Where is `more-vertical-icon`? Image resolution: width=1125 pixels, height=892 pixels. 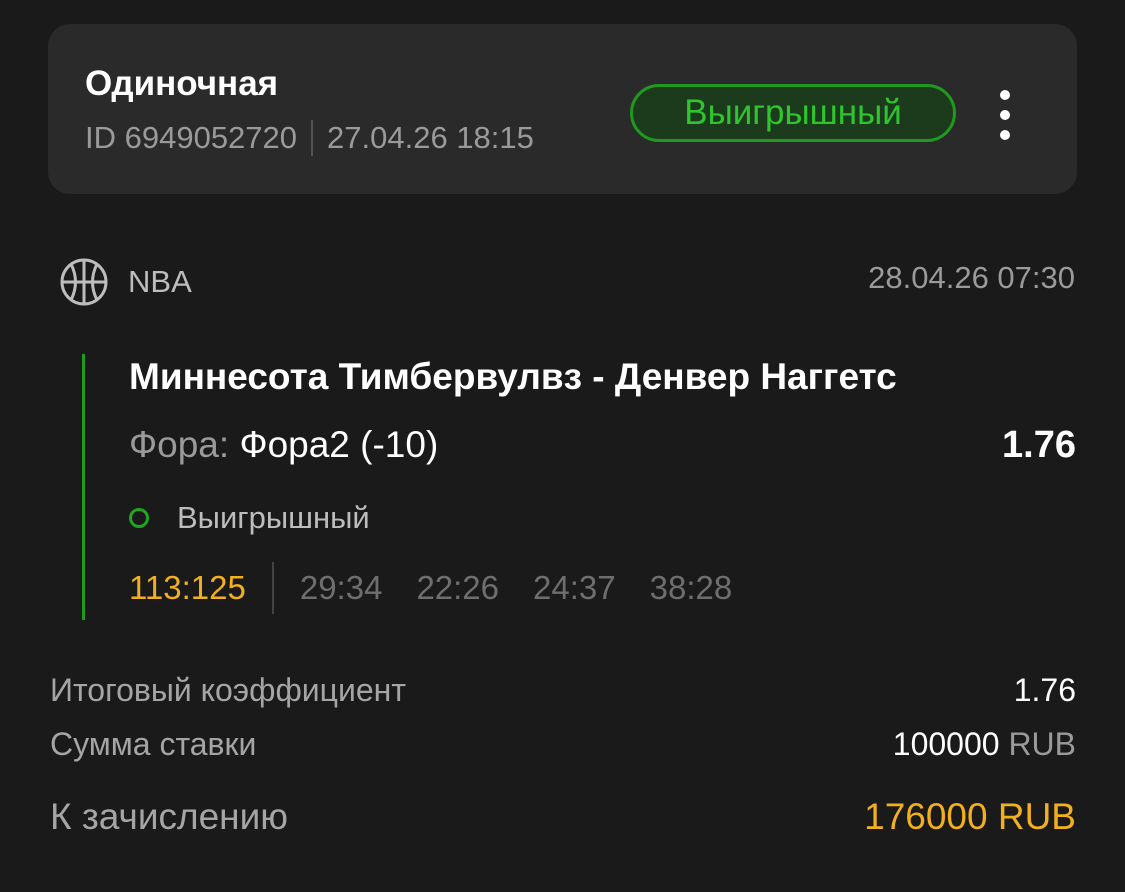 more-vertical-icon is located at coordinates (1005, 115).